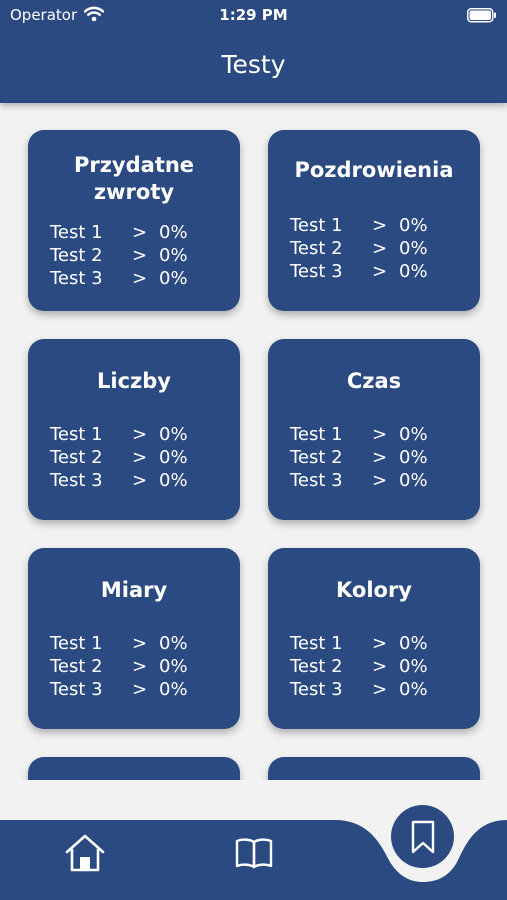 Image resolution: width=507 pixels, height=900 pixels. What do you see at coordinates (374, 170) in the screenshot?
I see `card-title: Pozdrowienia` at bounding box center [374, 170].